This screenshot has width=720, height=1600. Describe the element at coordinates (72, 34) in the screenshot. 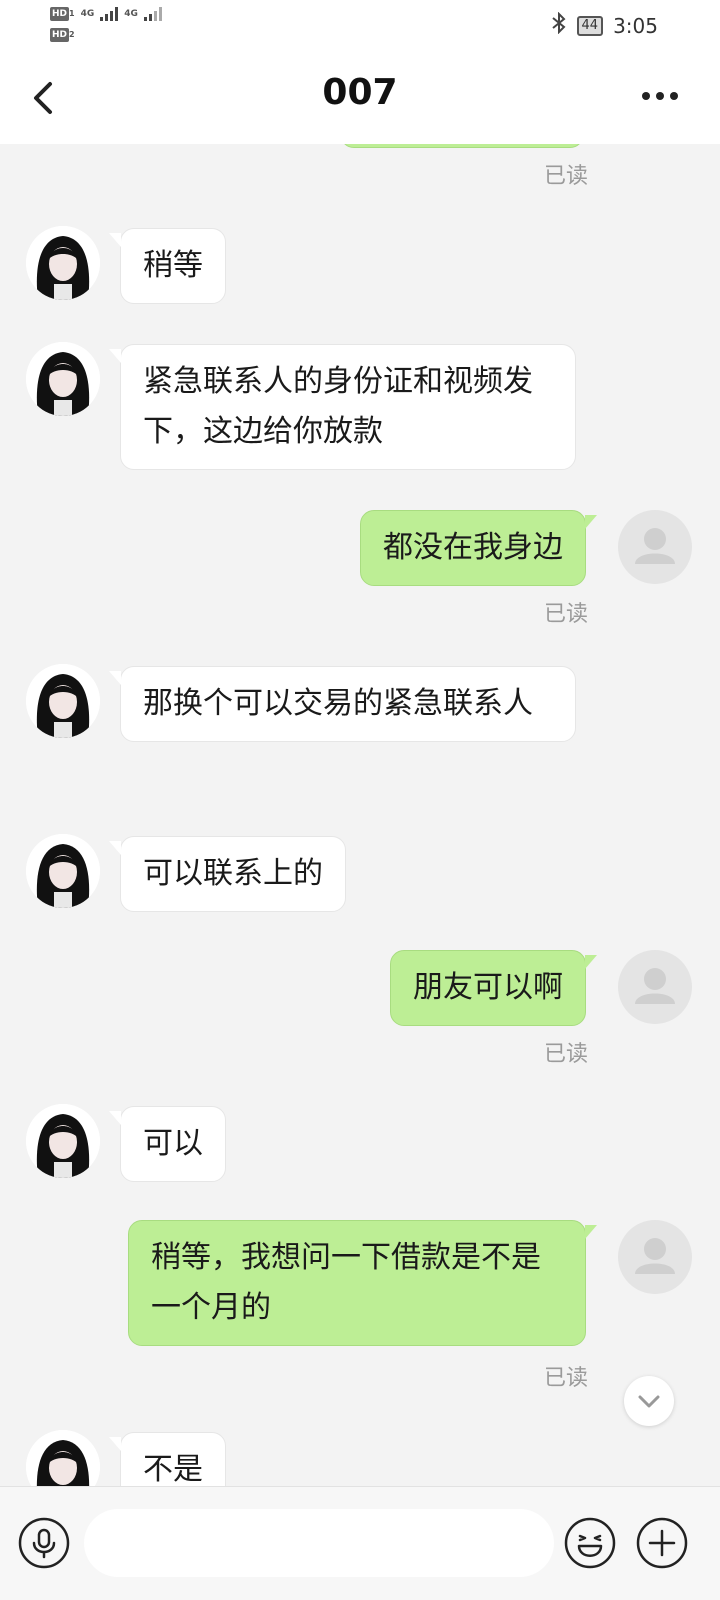

I see `sim2-number: 2` at that location.